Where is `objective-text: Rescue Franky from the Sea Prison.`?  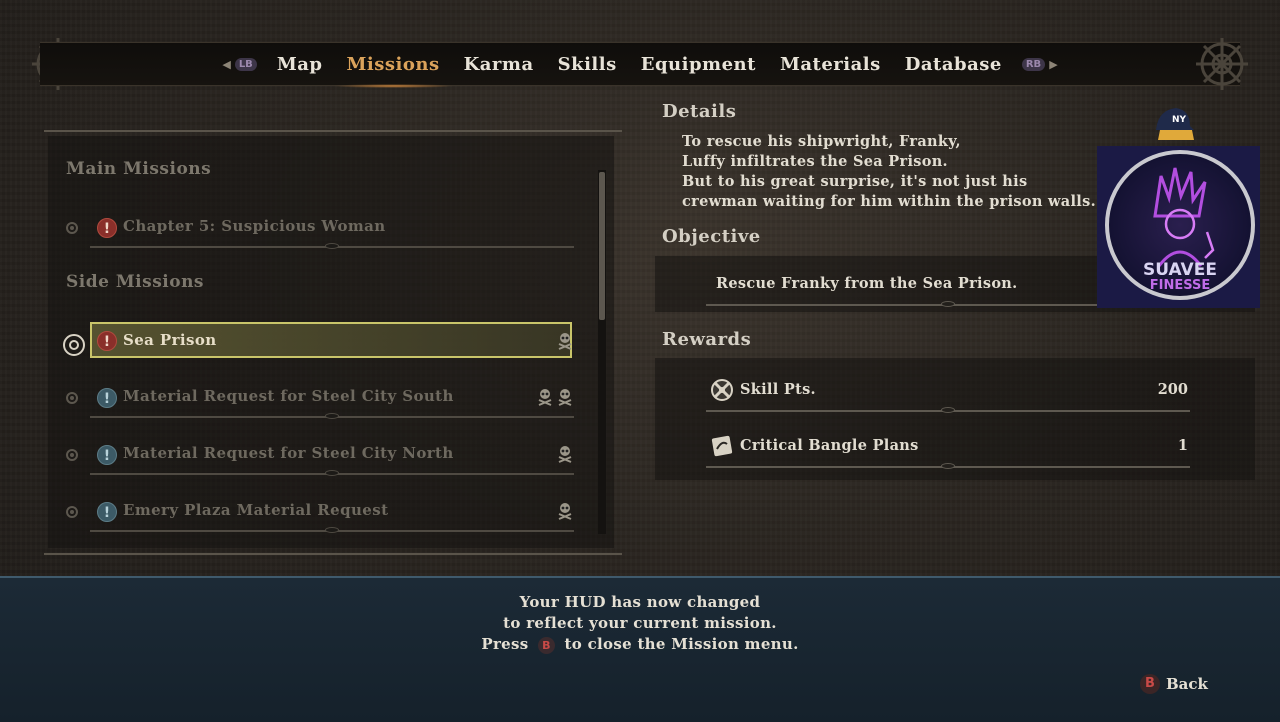 objective-text: Rescue Franky from the Sea Prison. is located at coordinates (867, 283).